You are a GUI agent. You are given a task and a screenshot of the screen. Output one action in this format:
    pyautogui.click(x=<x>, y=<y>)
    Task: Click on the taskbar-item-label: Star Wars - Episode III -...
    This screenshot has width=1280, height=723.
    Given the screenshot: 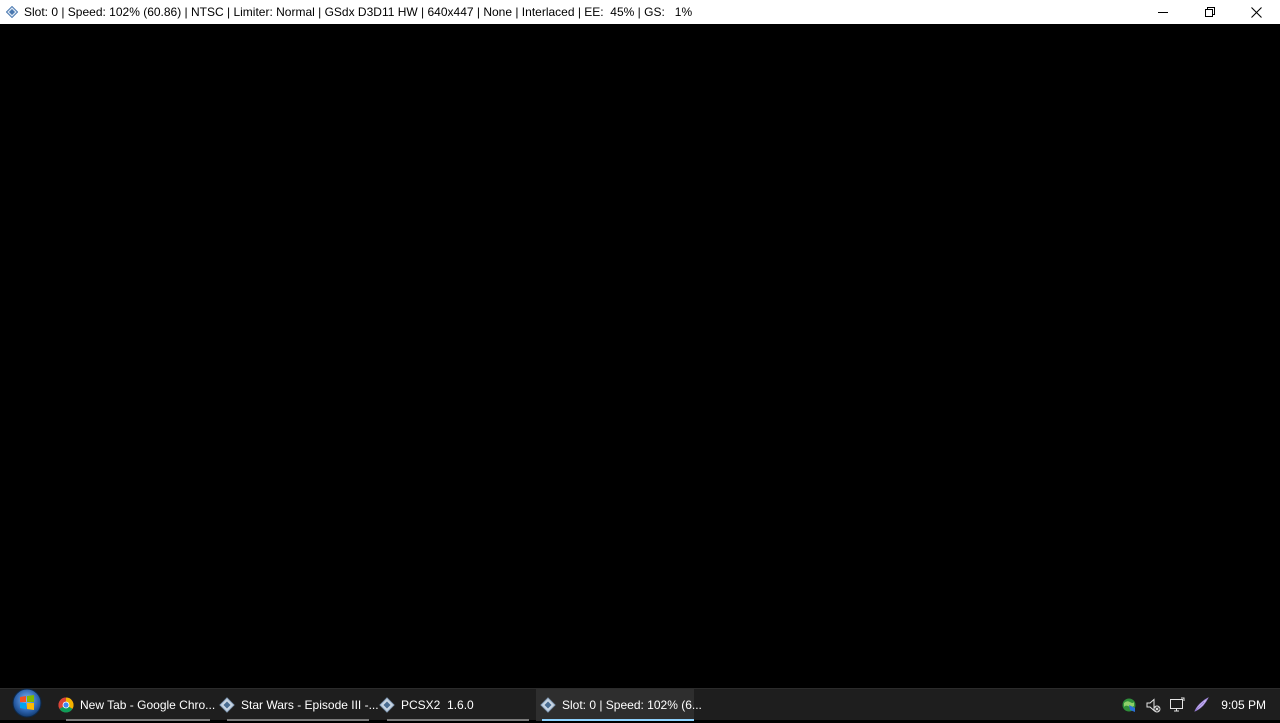 What is the action you would take?
    pyautogui.click(x=310, y=705)
    